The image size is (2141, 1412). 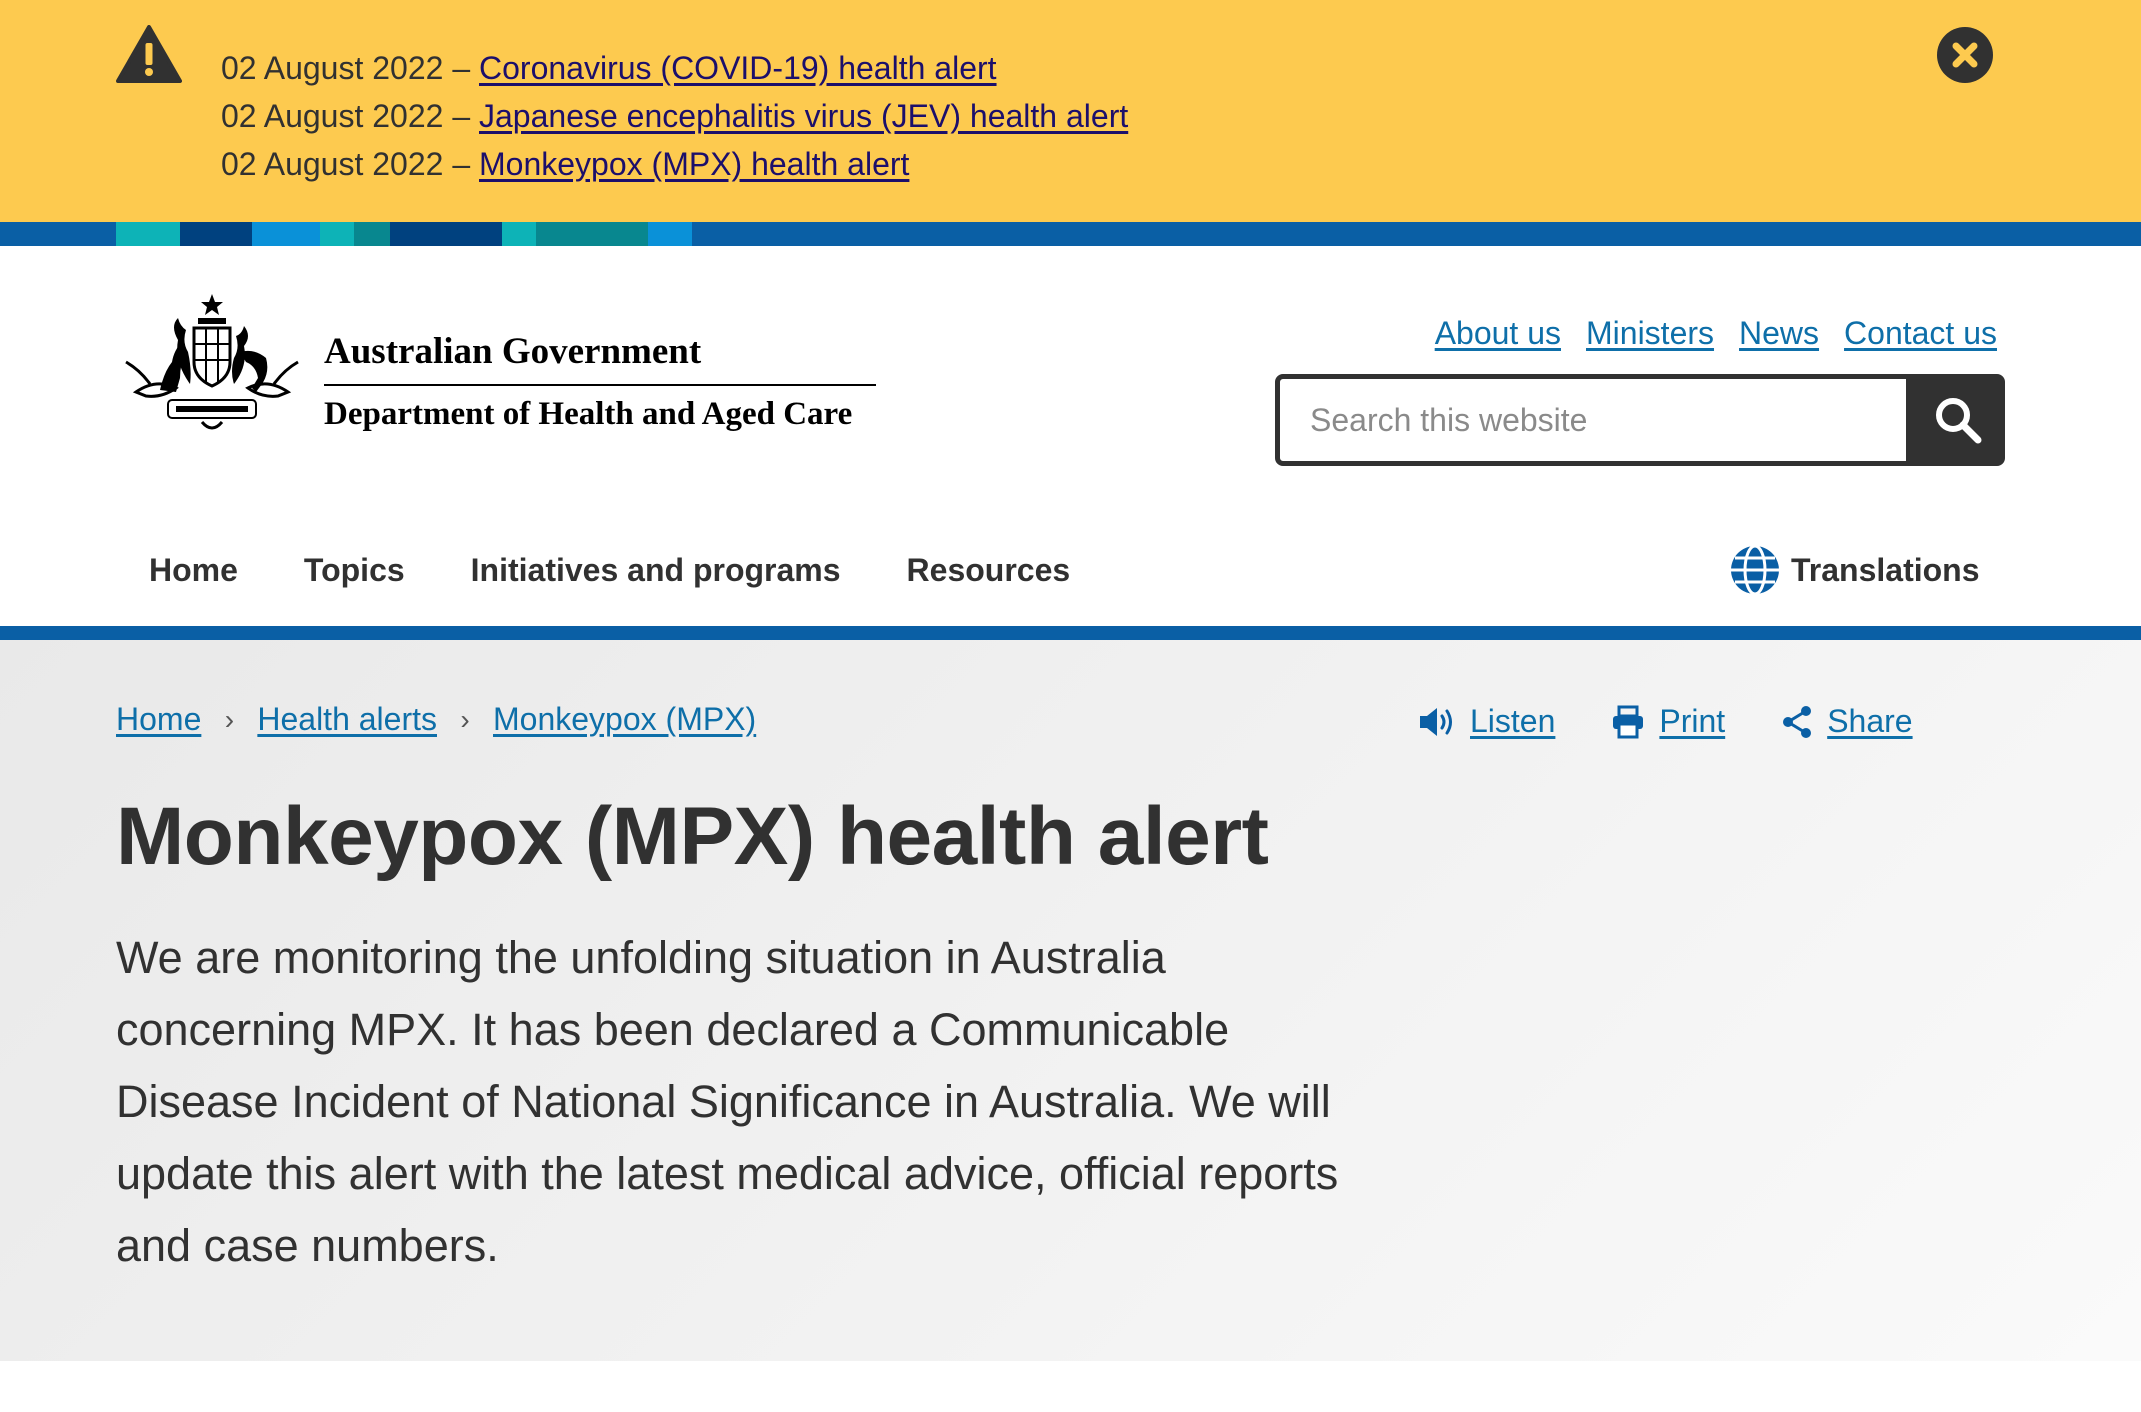 I want to click on listen-button: Listen, so click(x=1486, y=721).